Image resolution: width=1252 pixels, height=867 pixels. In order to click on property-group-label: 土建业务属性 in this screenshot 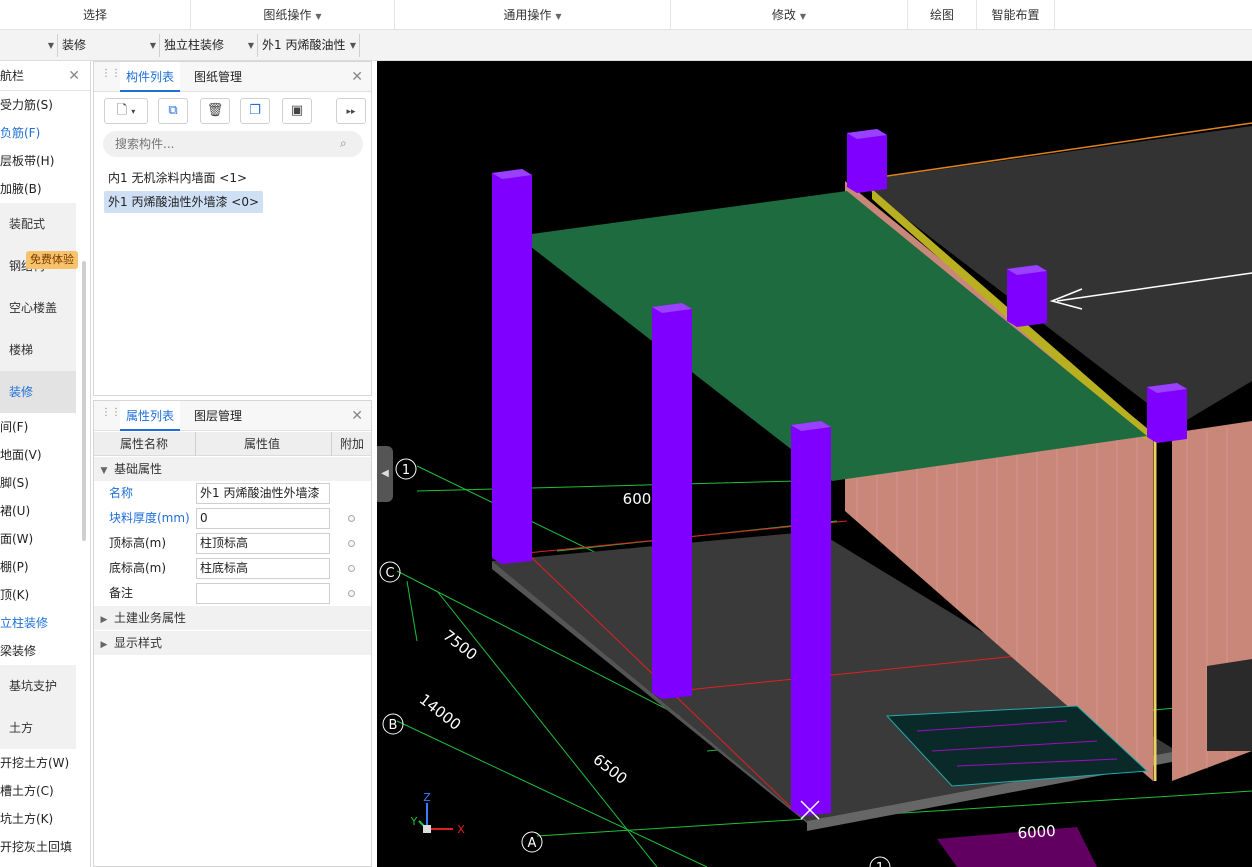, I will do `click(150, 618)`.